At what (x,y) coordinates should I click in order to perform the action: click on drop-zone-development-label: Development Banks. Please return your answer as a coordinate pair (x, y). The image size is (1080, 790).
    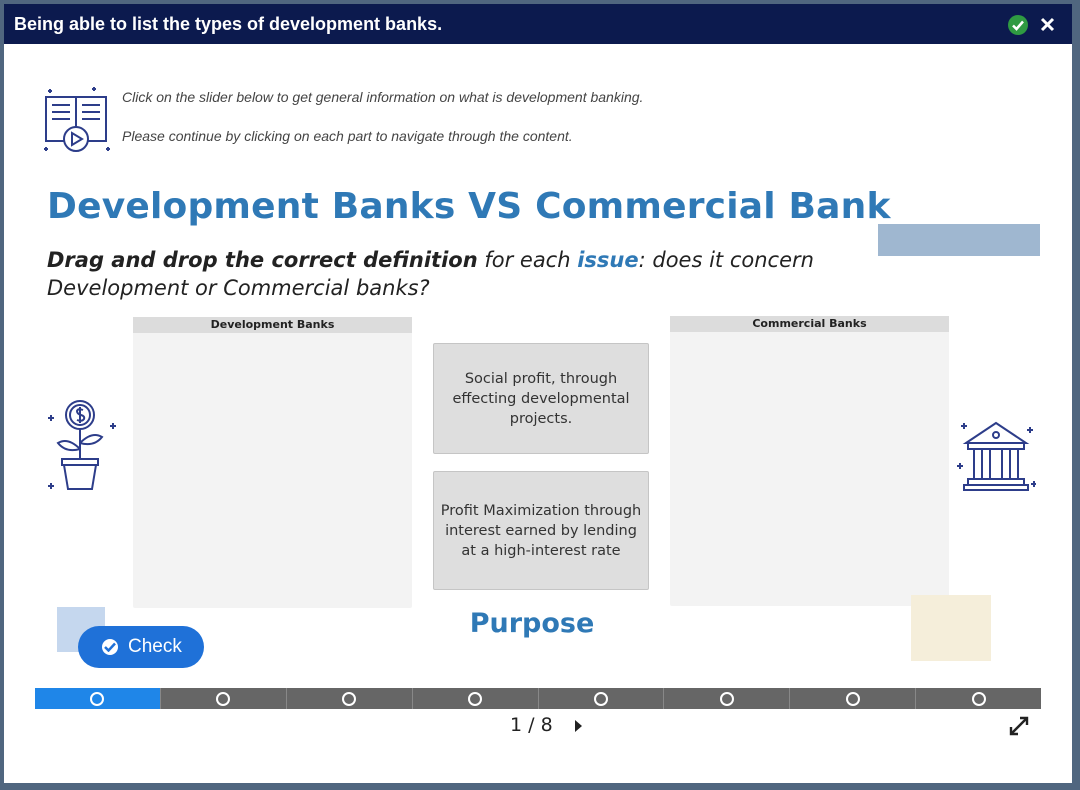
    Looking at the image, I should click on (272, 325).